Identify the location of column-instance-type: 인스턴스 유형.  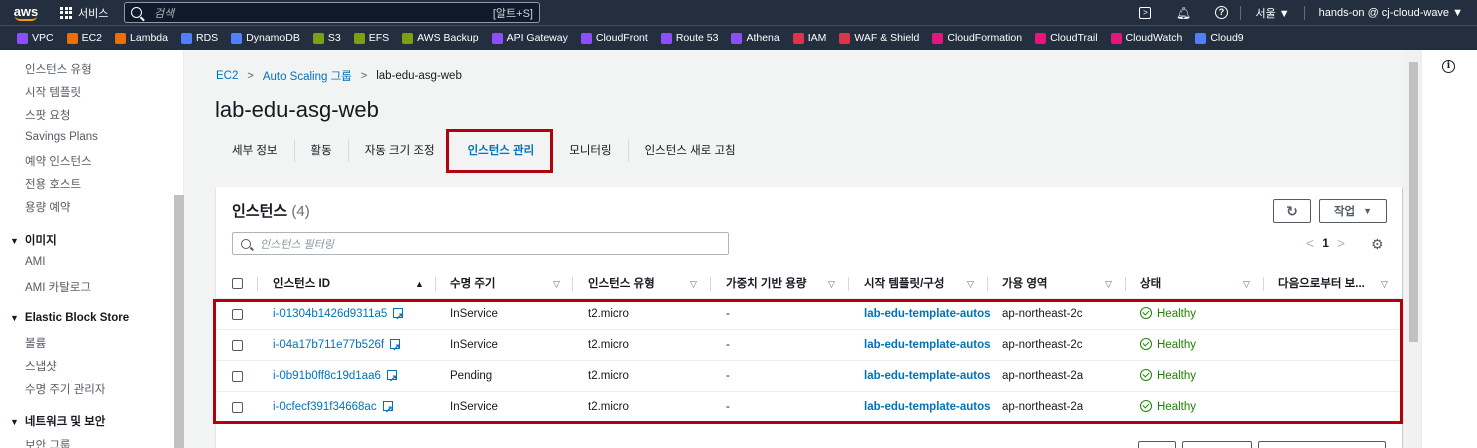
(621, 284).